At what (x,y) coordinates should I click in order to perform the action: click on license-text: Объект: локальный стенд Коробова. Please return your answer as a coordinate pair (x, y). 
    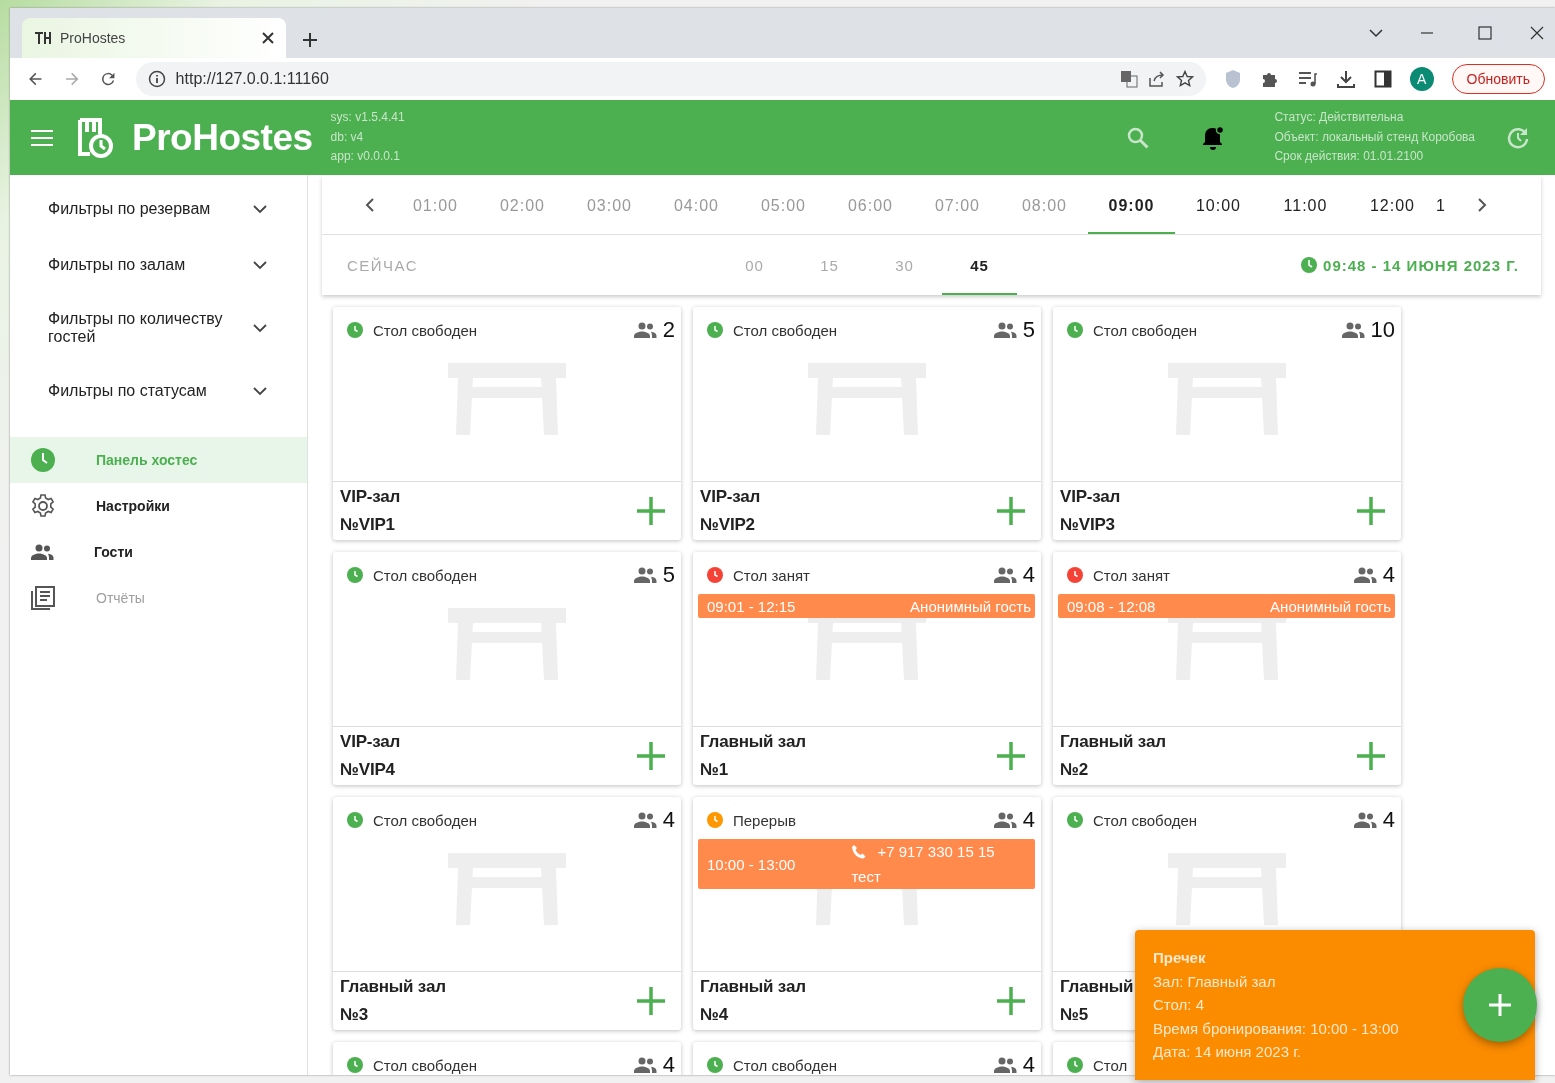
    Looking at the image, I should click on (1374, 137).